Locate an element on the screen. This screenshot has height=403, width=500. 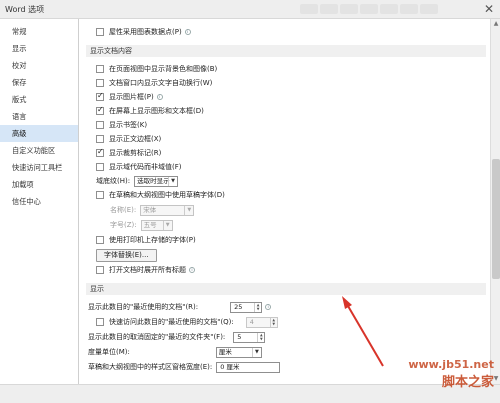
dropdown-value: 五号 is located at coordinates (150, 224).